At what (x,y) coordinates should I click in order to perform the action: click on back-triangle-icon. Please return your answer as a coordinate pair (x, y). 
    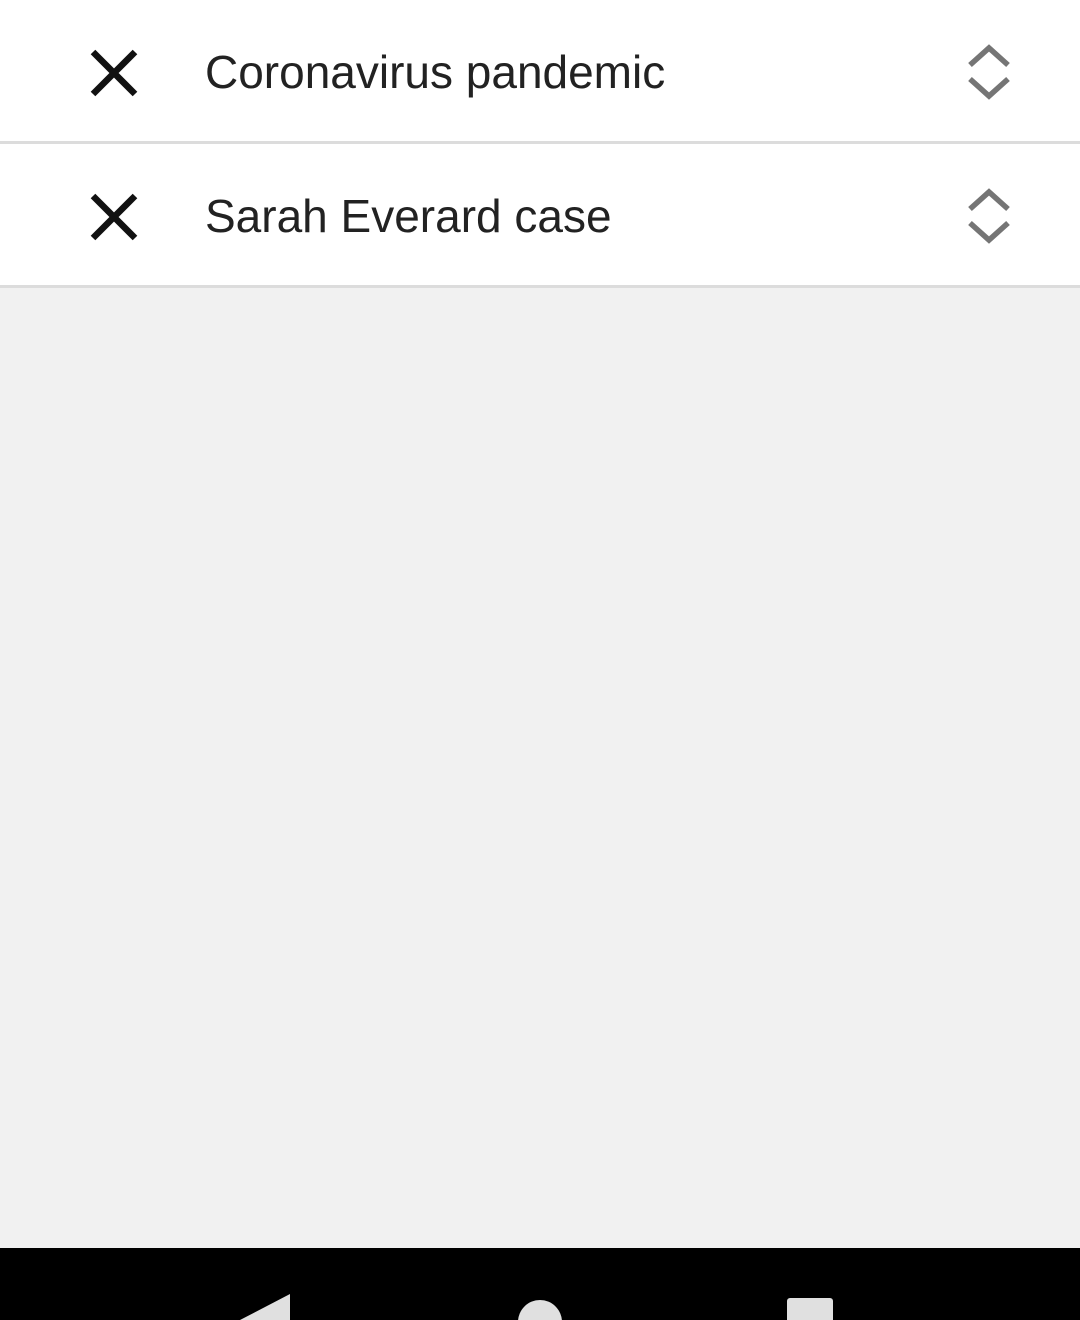
    Looking at the image, I should click on (265, 1307).